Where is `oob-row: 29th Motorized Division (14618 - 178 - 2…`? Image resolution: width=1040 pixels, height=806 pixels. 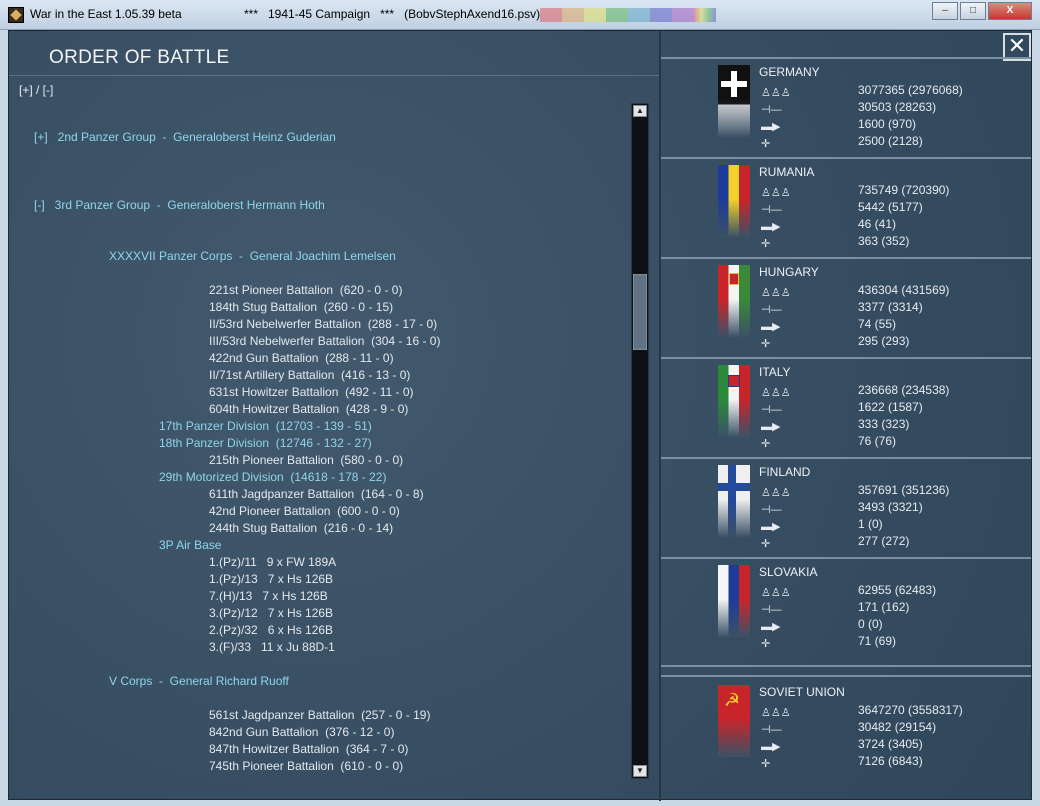
oob-row: 29th Motorized Division (14618 - 178 - 2… is located at coordinates (272, 477).